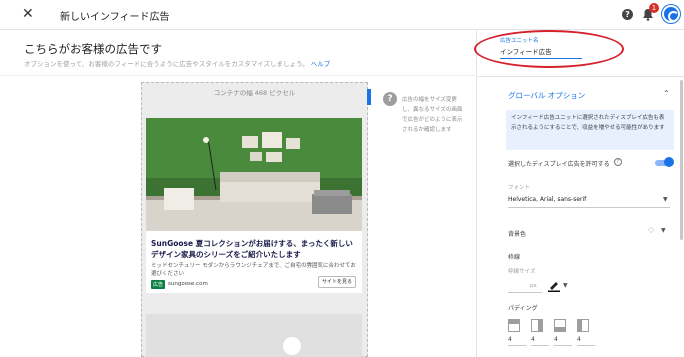 The width and height of the screenshot is (684, 357). I want to click on border-label: 枠線, so click(514, 257).